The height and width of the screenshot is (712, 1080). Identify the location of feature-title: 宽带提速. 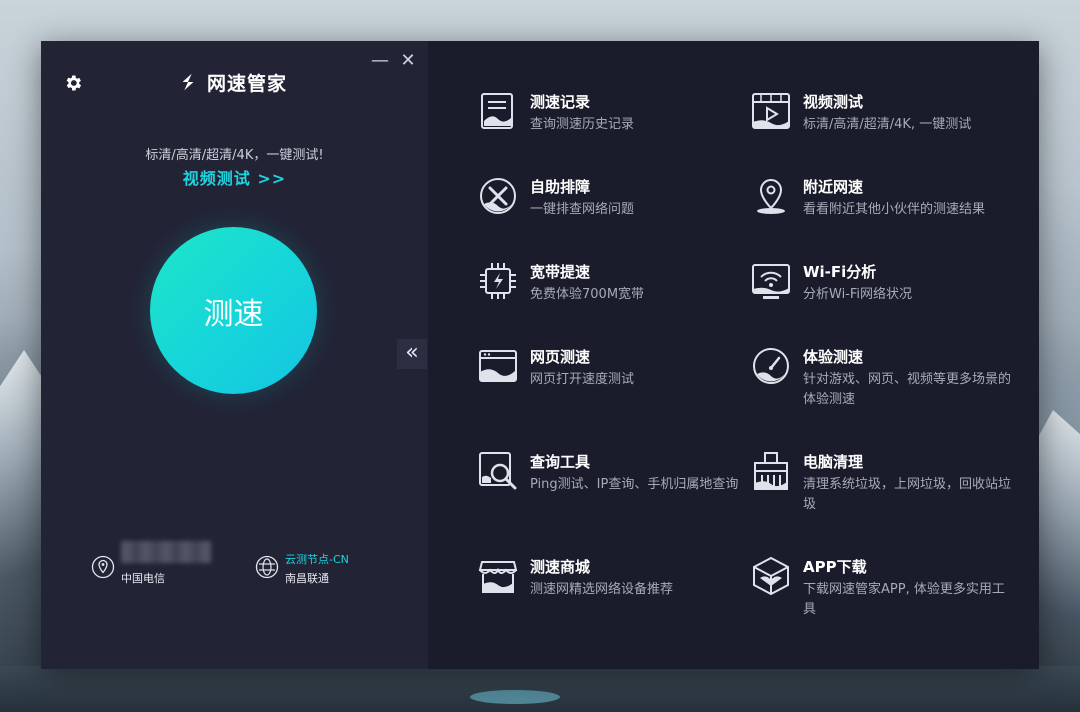
(560, 272).